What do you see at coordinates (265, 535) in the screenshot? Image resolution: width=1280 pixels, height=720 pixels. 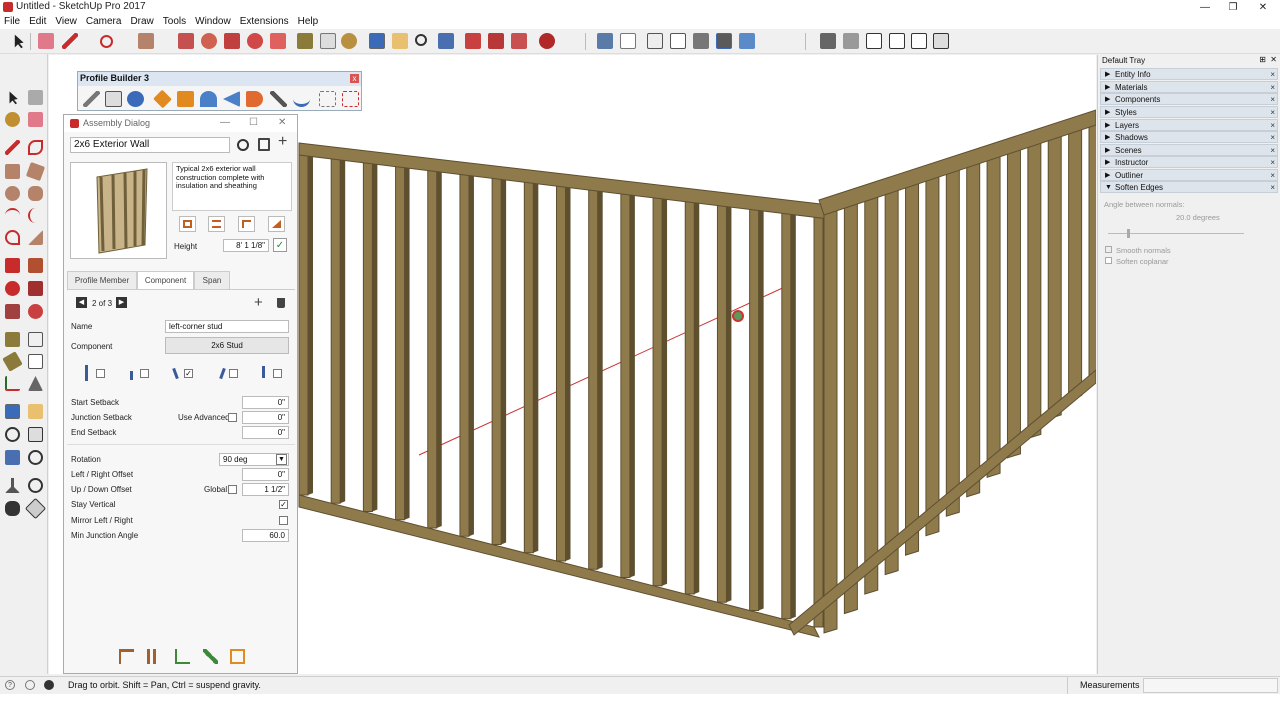 I see `min-junction-field: 60.0` at bounding box center [265, 535].